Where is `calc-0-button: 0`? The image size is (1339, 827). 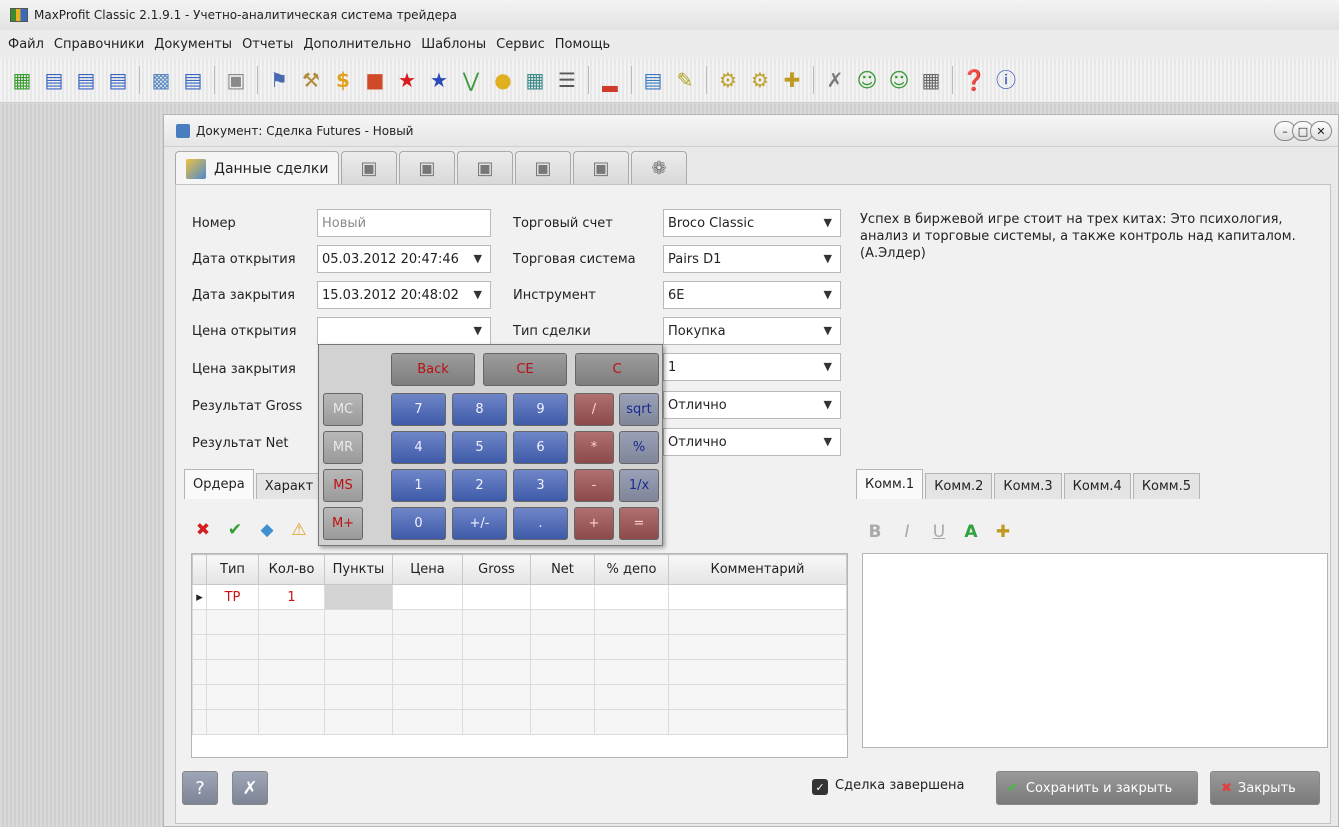 calc-0-button: 0 is located at coordinates (418, 523).